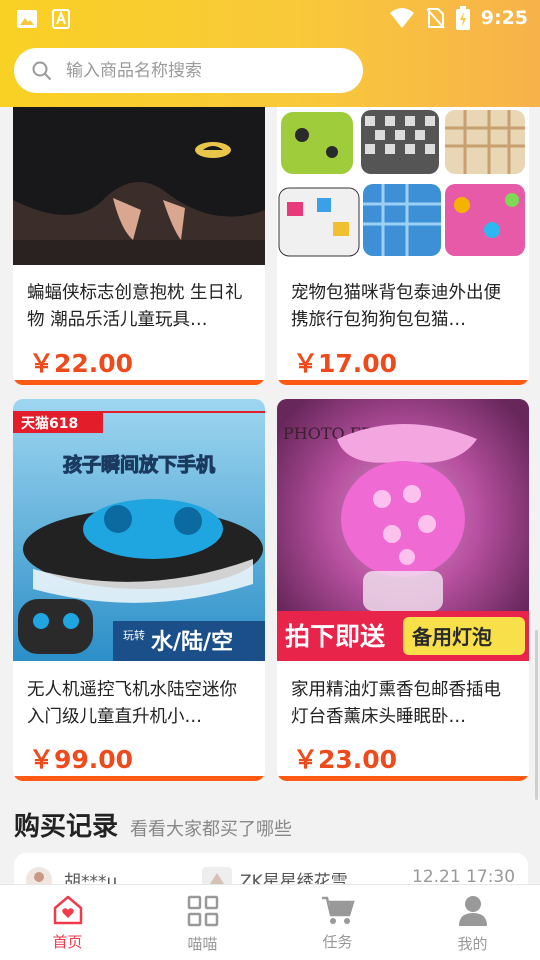  I want to click on product-image-batman-pillow, so click(139, 177).